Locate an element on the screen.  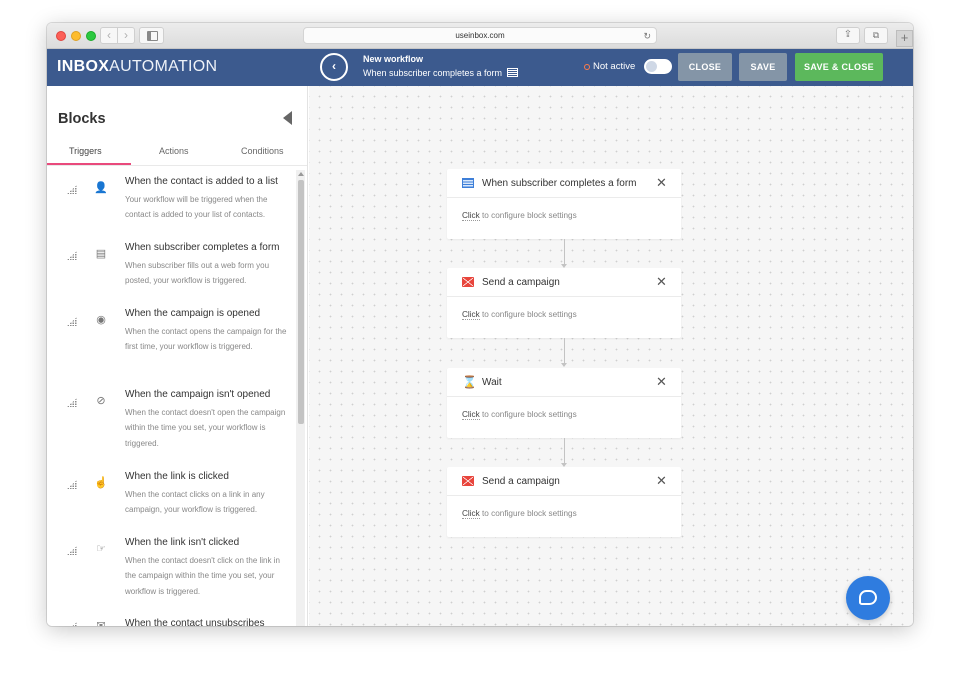
trigger-title: When the link isn't clicked is located at coordinates (182, 542).